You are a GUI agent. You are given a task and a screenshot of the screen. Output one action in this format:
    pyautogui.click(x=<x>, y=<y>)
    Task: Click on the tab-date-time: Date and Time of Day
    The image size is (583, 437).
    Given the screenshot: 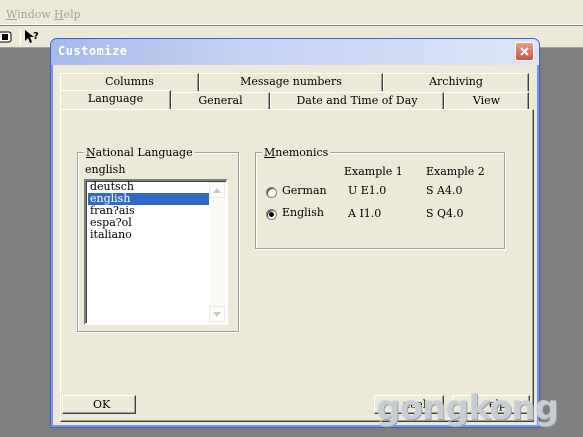 What is the action you would take?
    pyautogui.click(x=357, y=101)
    